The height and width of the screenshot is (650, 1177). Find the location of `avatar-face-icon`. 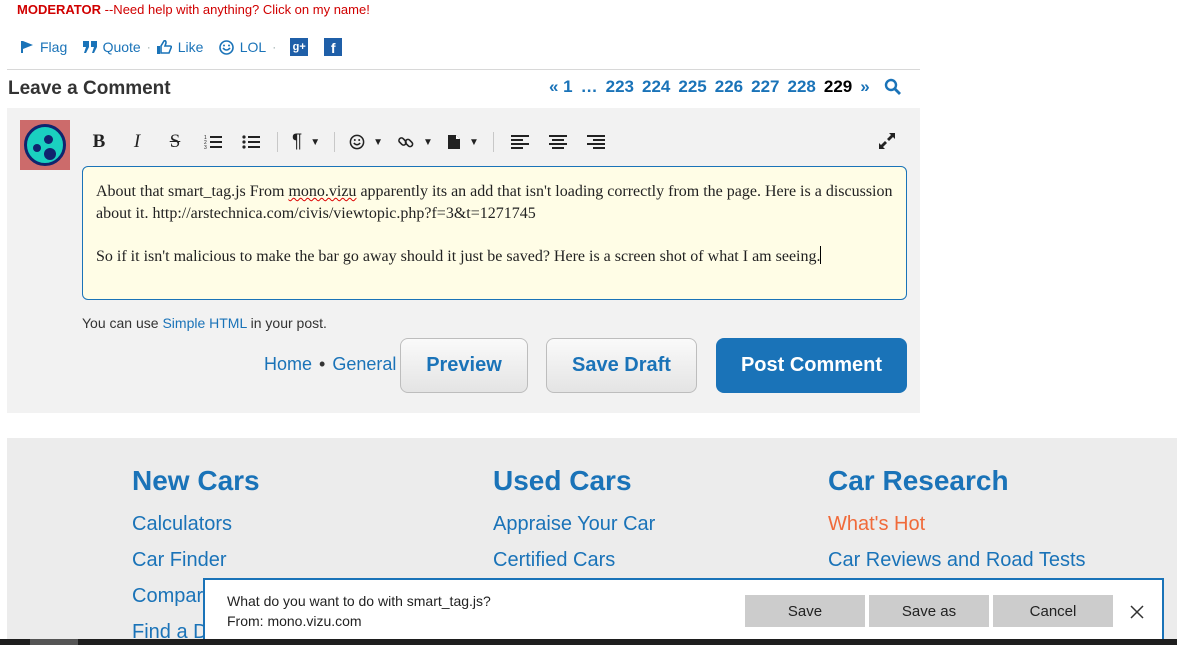

avatar-face-icon is located at coordinates (45, 145).